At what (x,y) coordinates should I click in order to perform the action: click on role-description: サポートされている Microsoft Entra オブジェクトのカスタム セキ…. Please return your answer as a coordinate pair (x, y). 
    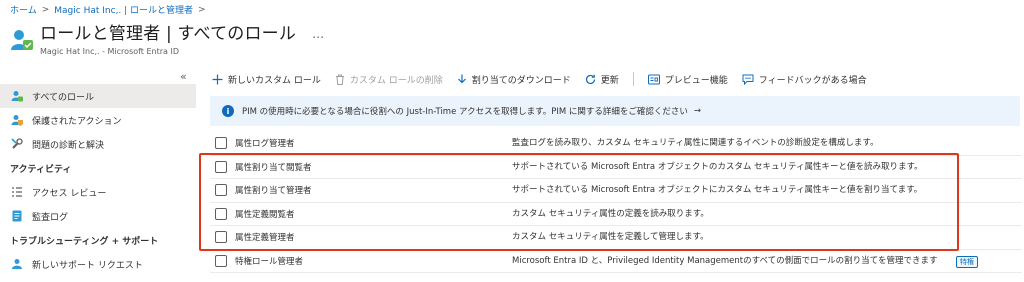
    Looking at the image, I should click on (717, 166).